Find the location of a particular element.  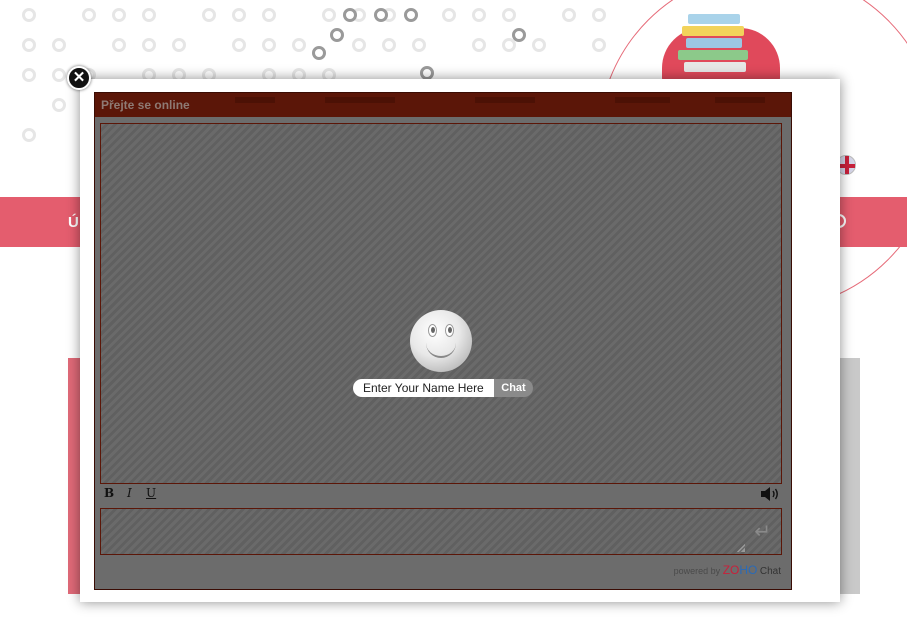

bold-button: B is located at coordinates (109, 493).